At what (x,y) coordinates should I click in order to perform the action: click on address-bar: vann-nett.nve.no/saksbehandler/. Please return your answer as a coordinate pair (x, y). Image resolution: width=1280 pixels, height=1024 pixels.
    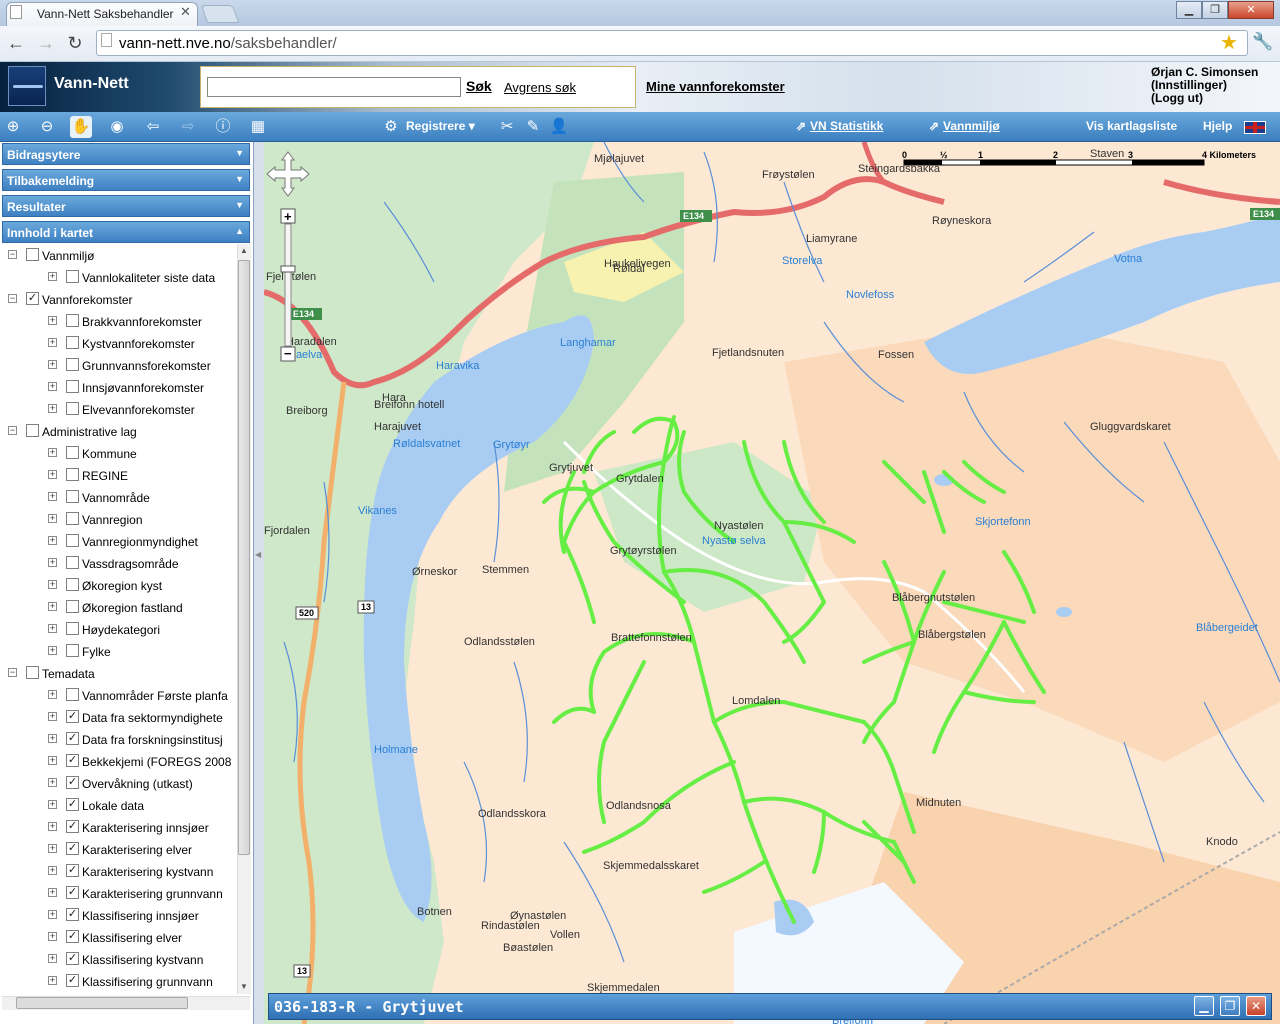
    Looking at the image, I should click on (672, 43).